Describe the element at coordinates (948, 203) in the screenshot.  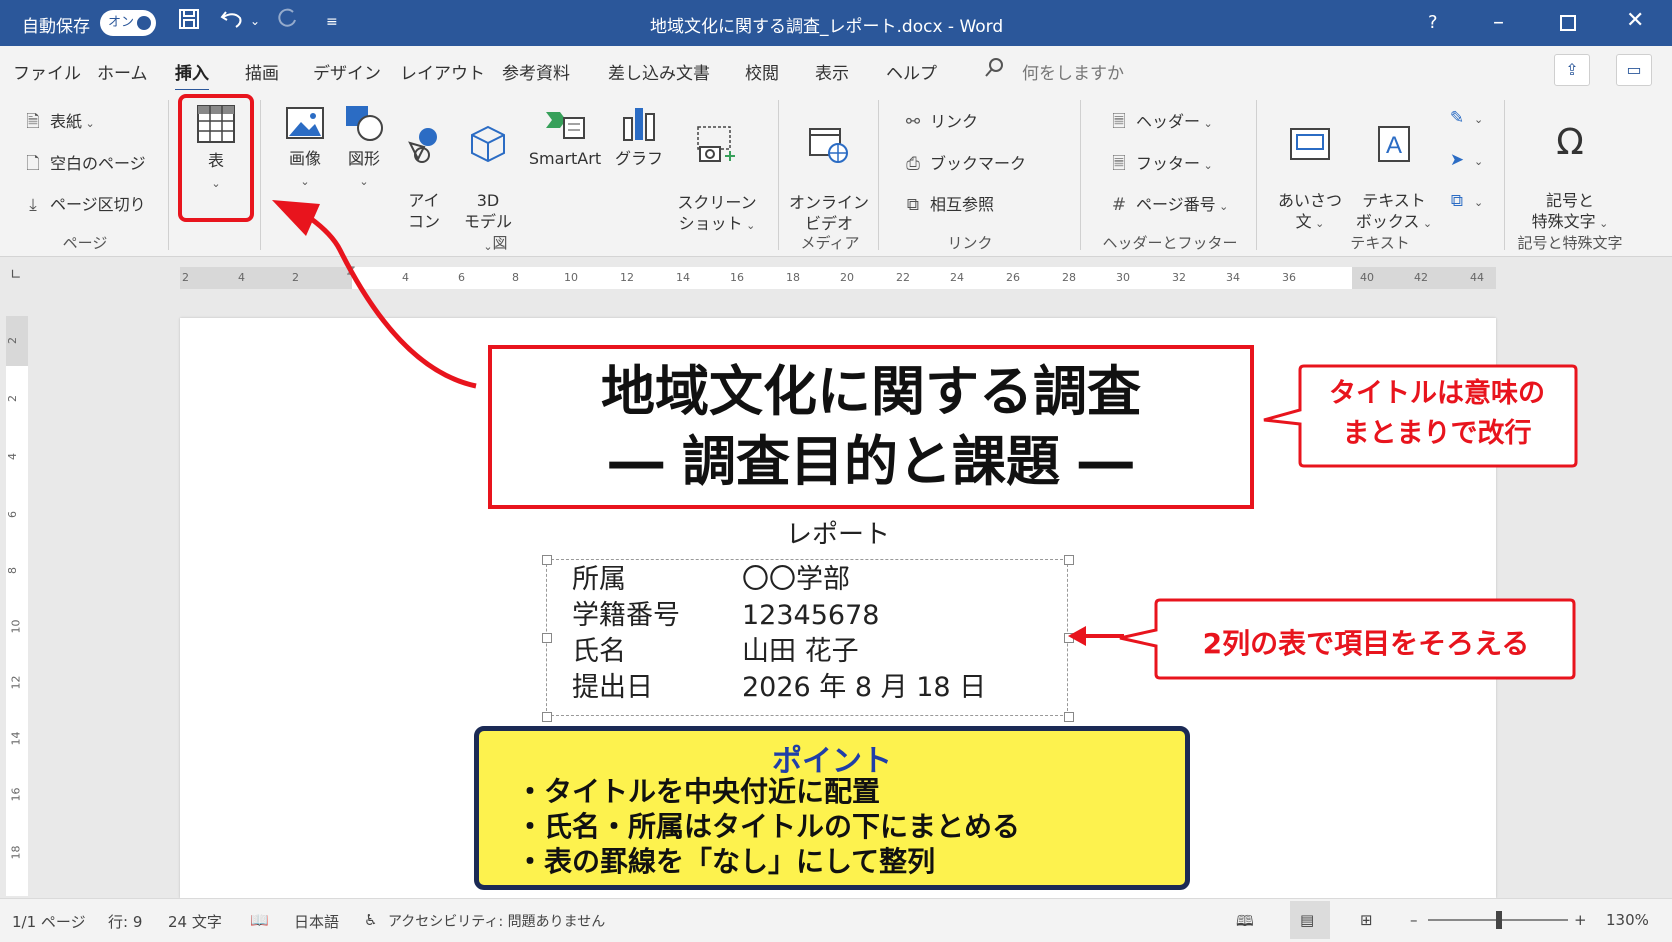
I see `cross-reference-button: ⧉ 相互参照` at that location.